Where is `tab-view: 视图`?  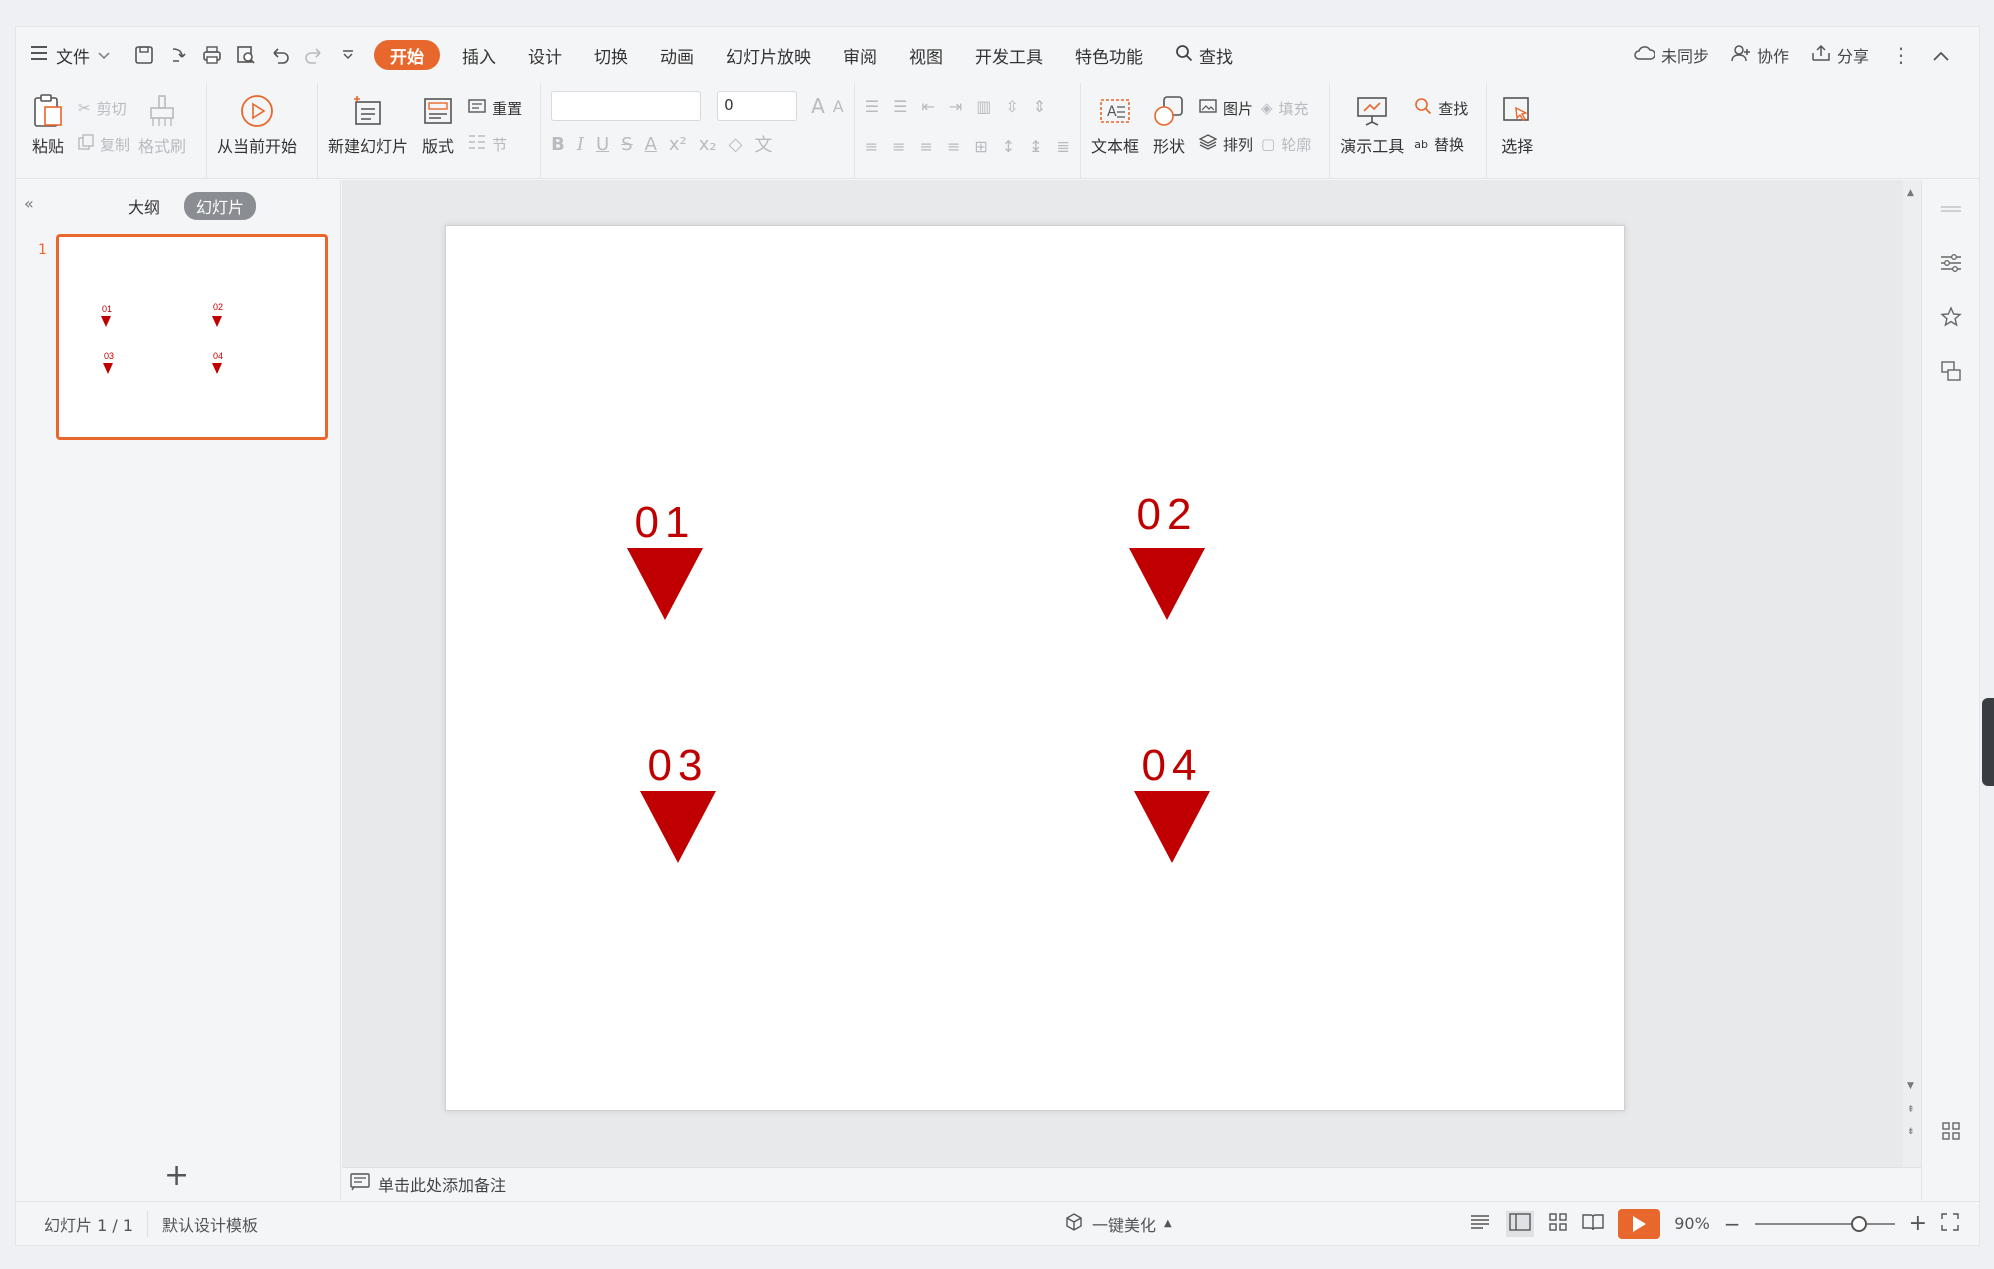
tab-view: 视图 is located at coordinates (926, 55).